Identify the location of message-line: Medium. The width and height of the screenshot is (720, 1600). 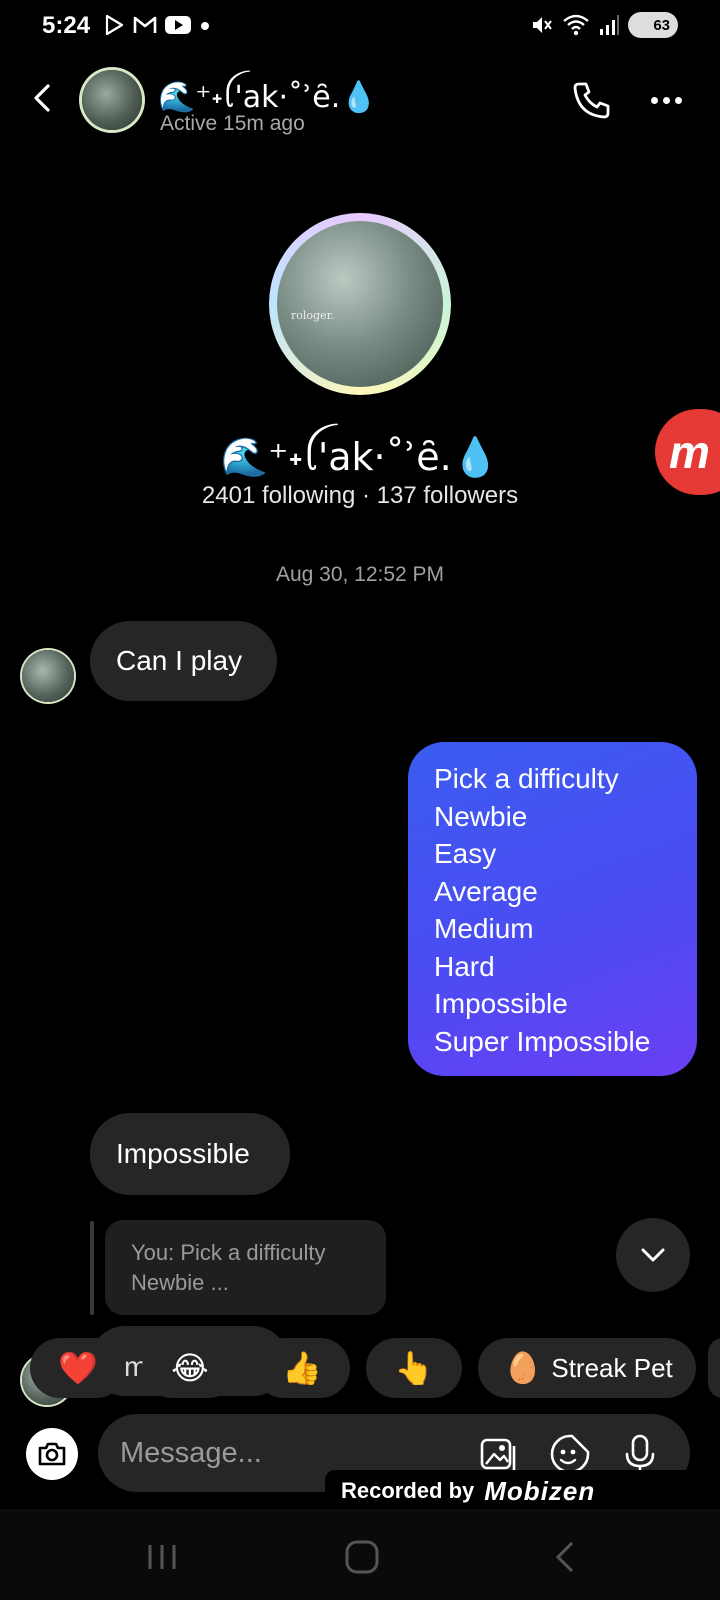
(484, 928).